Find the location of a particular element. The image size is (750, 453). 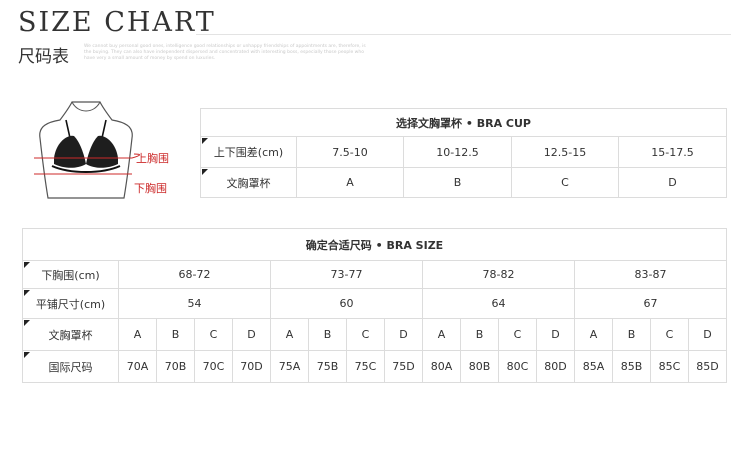

table-cell: 78-82 is located at coordinates (498, 274).